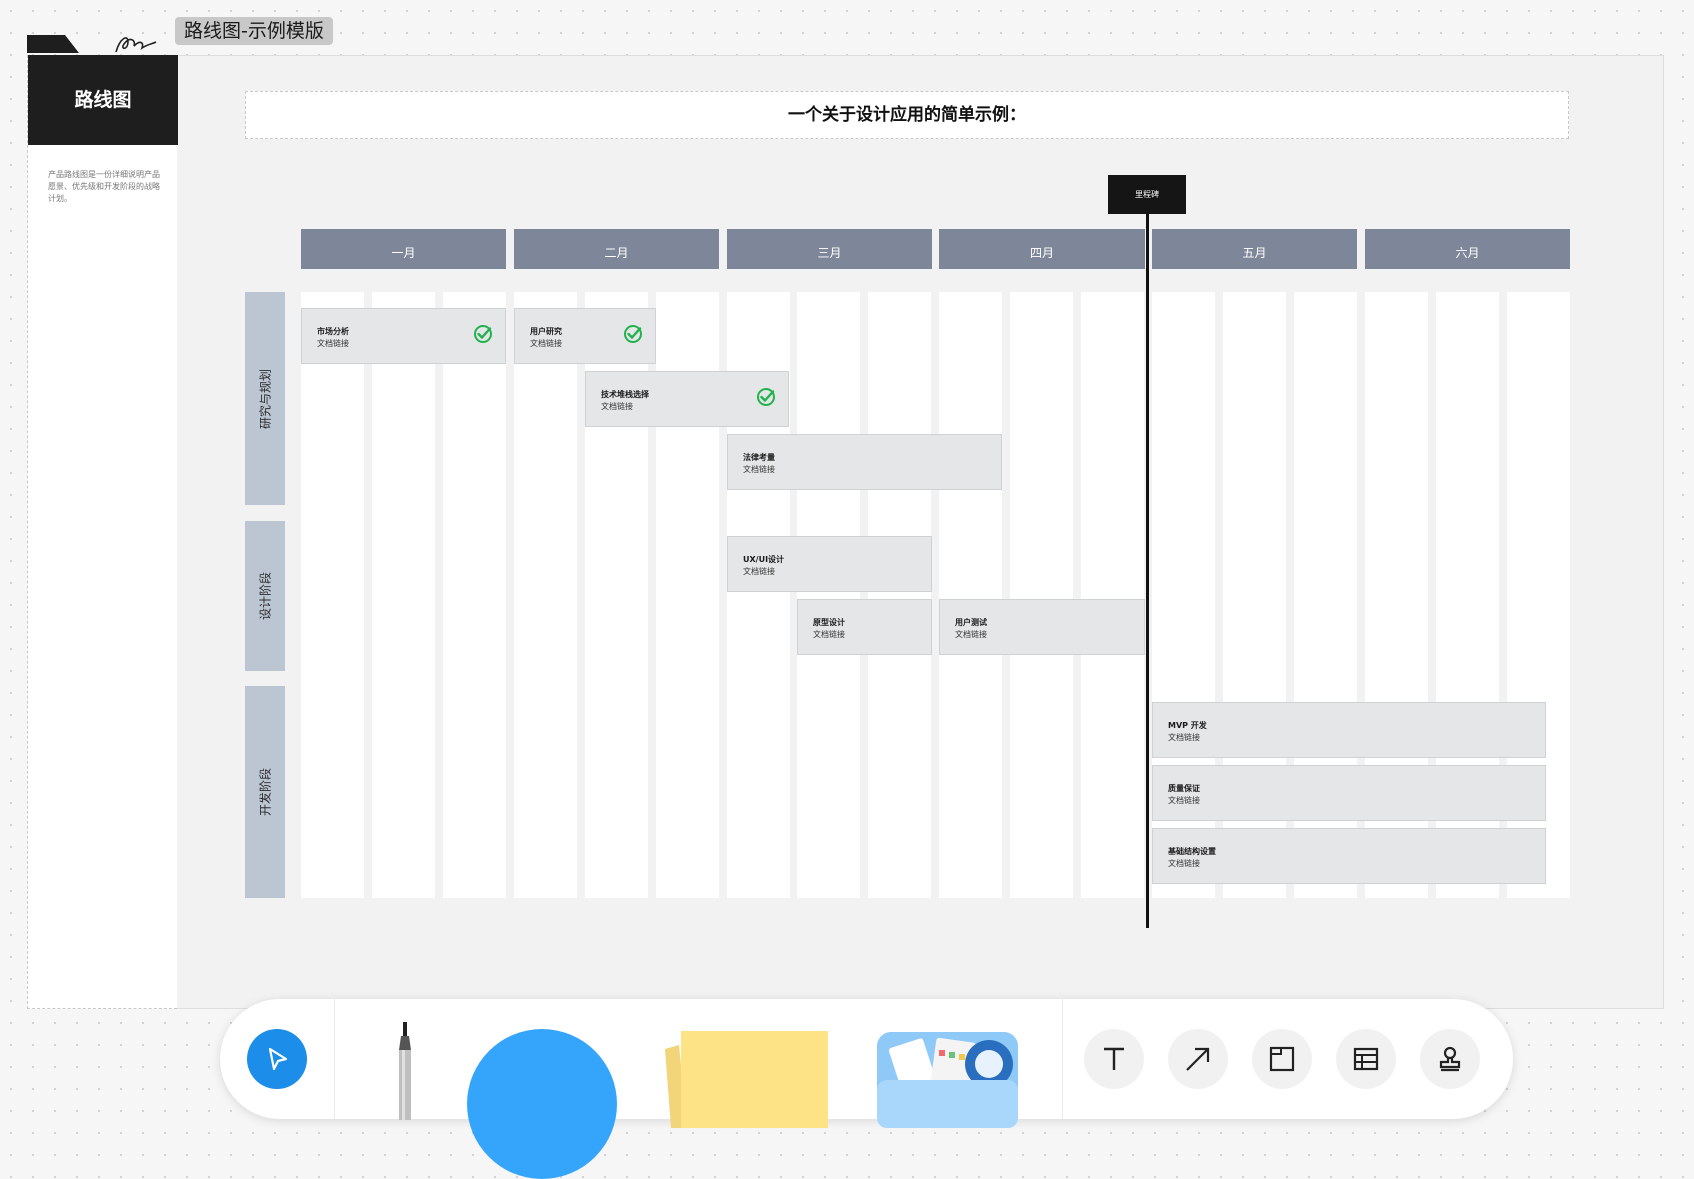 The image size is (1694, 1179). I want to click on task-card: 基础结构设置 文档链接, so click(1349, 856).